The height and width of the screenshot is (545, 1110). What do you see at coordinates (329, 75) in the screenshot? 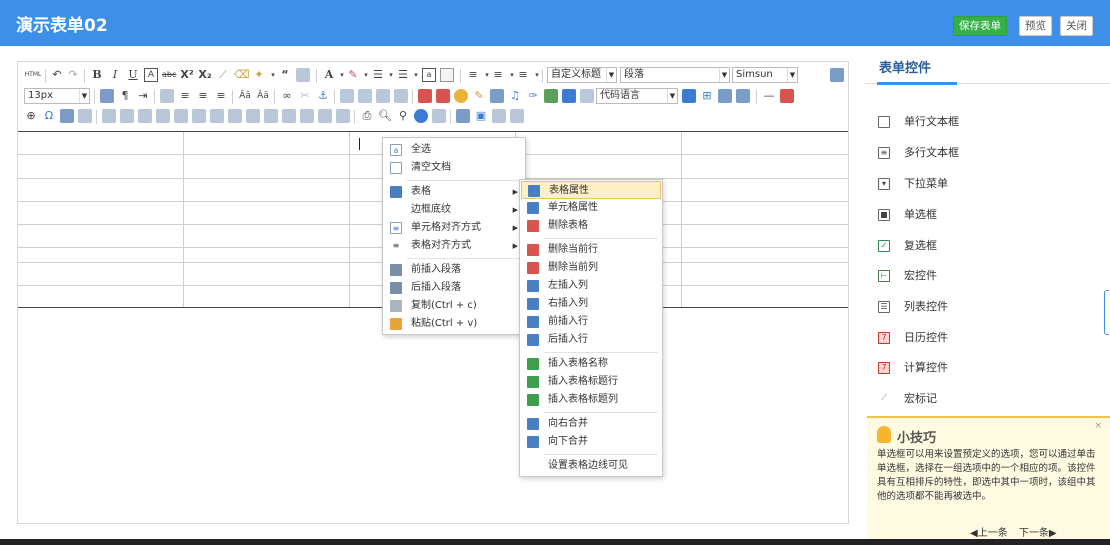
I see `font-color-icon: A` at bounding box center [329, 75].